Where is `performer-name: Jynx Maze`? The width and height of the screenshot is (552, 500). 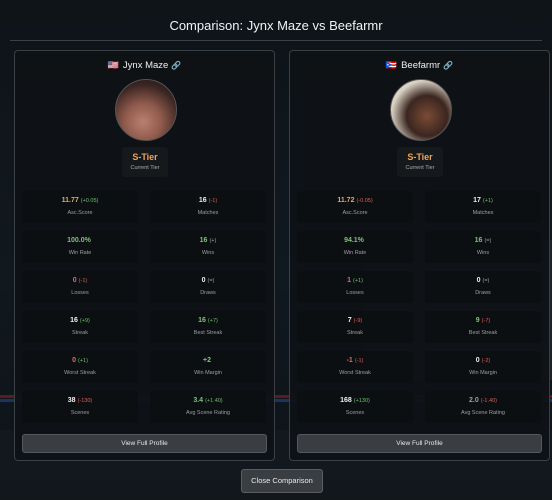
performer-name: Jynx Maze is located at coordinates (145, 65).